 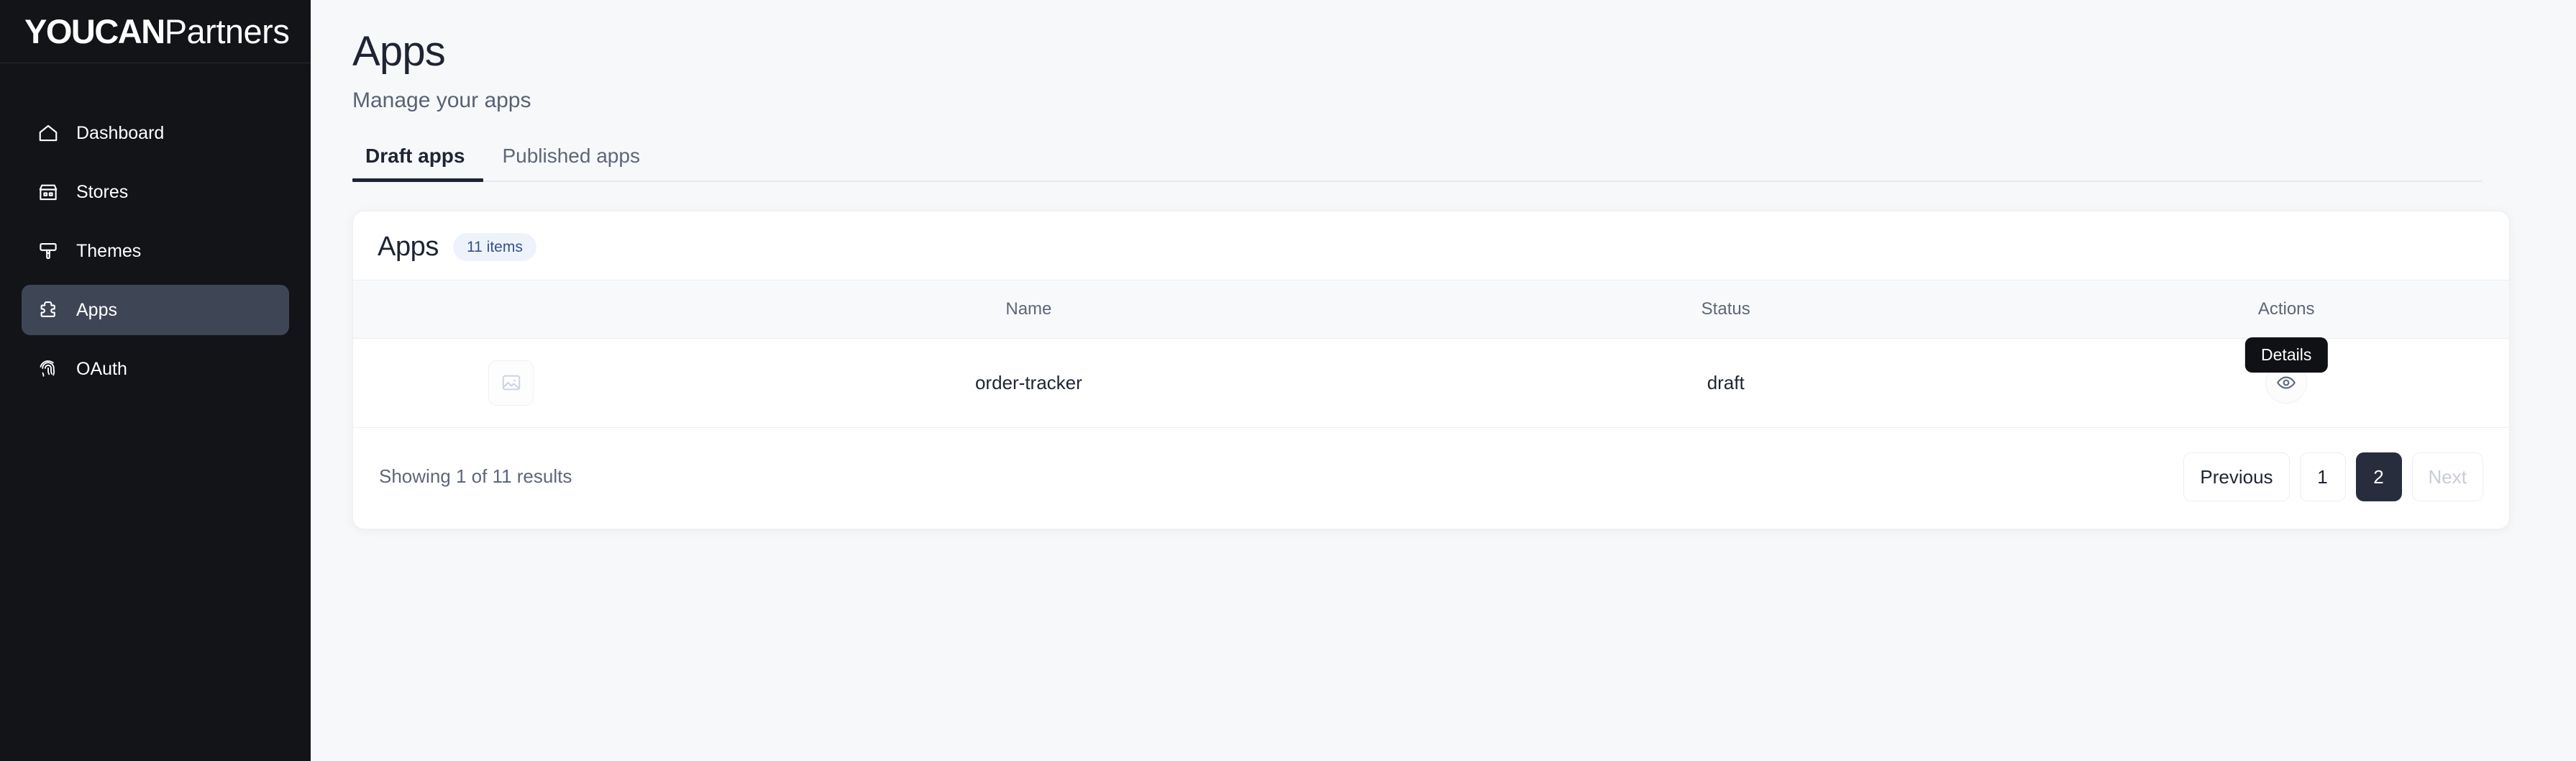 I want to click on column-header-thumbnail, so click(x=511, y=309).